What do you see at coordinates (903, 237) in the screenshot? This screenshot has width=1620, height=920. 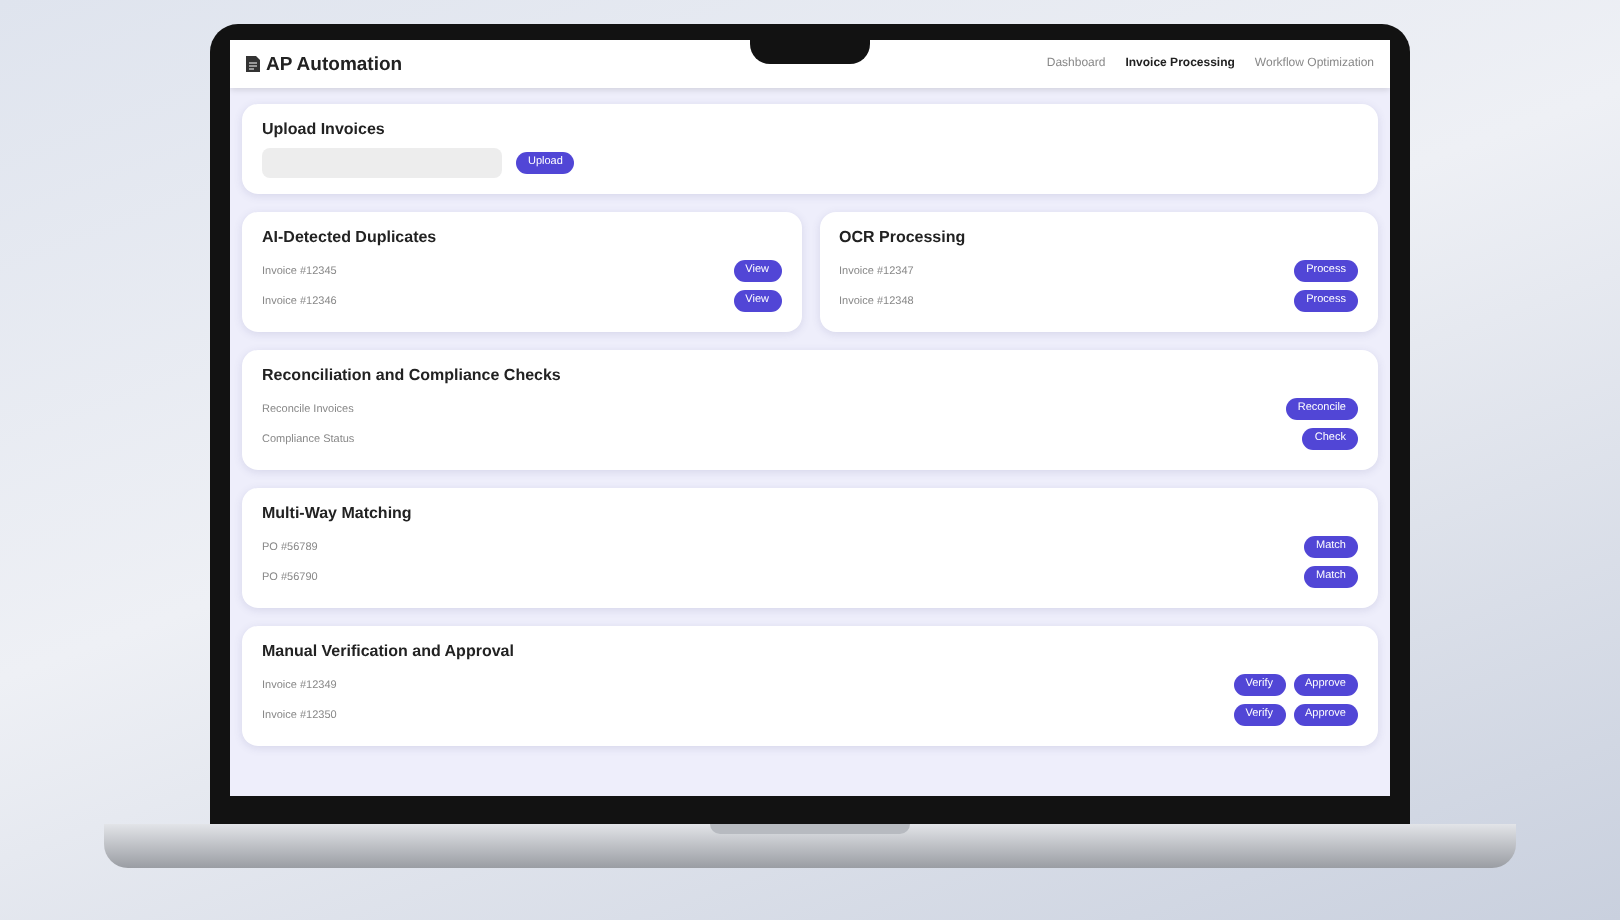 I see `card-title: OCR Processing` at bounding box center [903, 237].